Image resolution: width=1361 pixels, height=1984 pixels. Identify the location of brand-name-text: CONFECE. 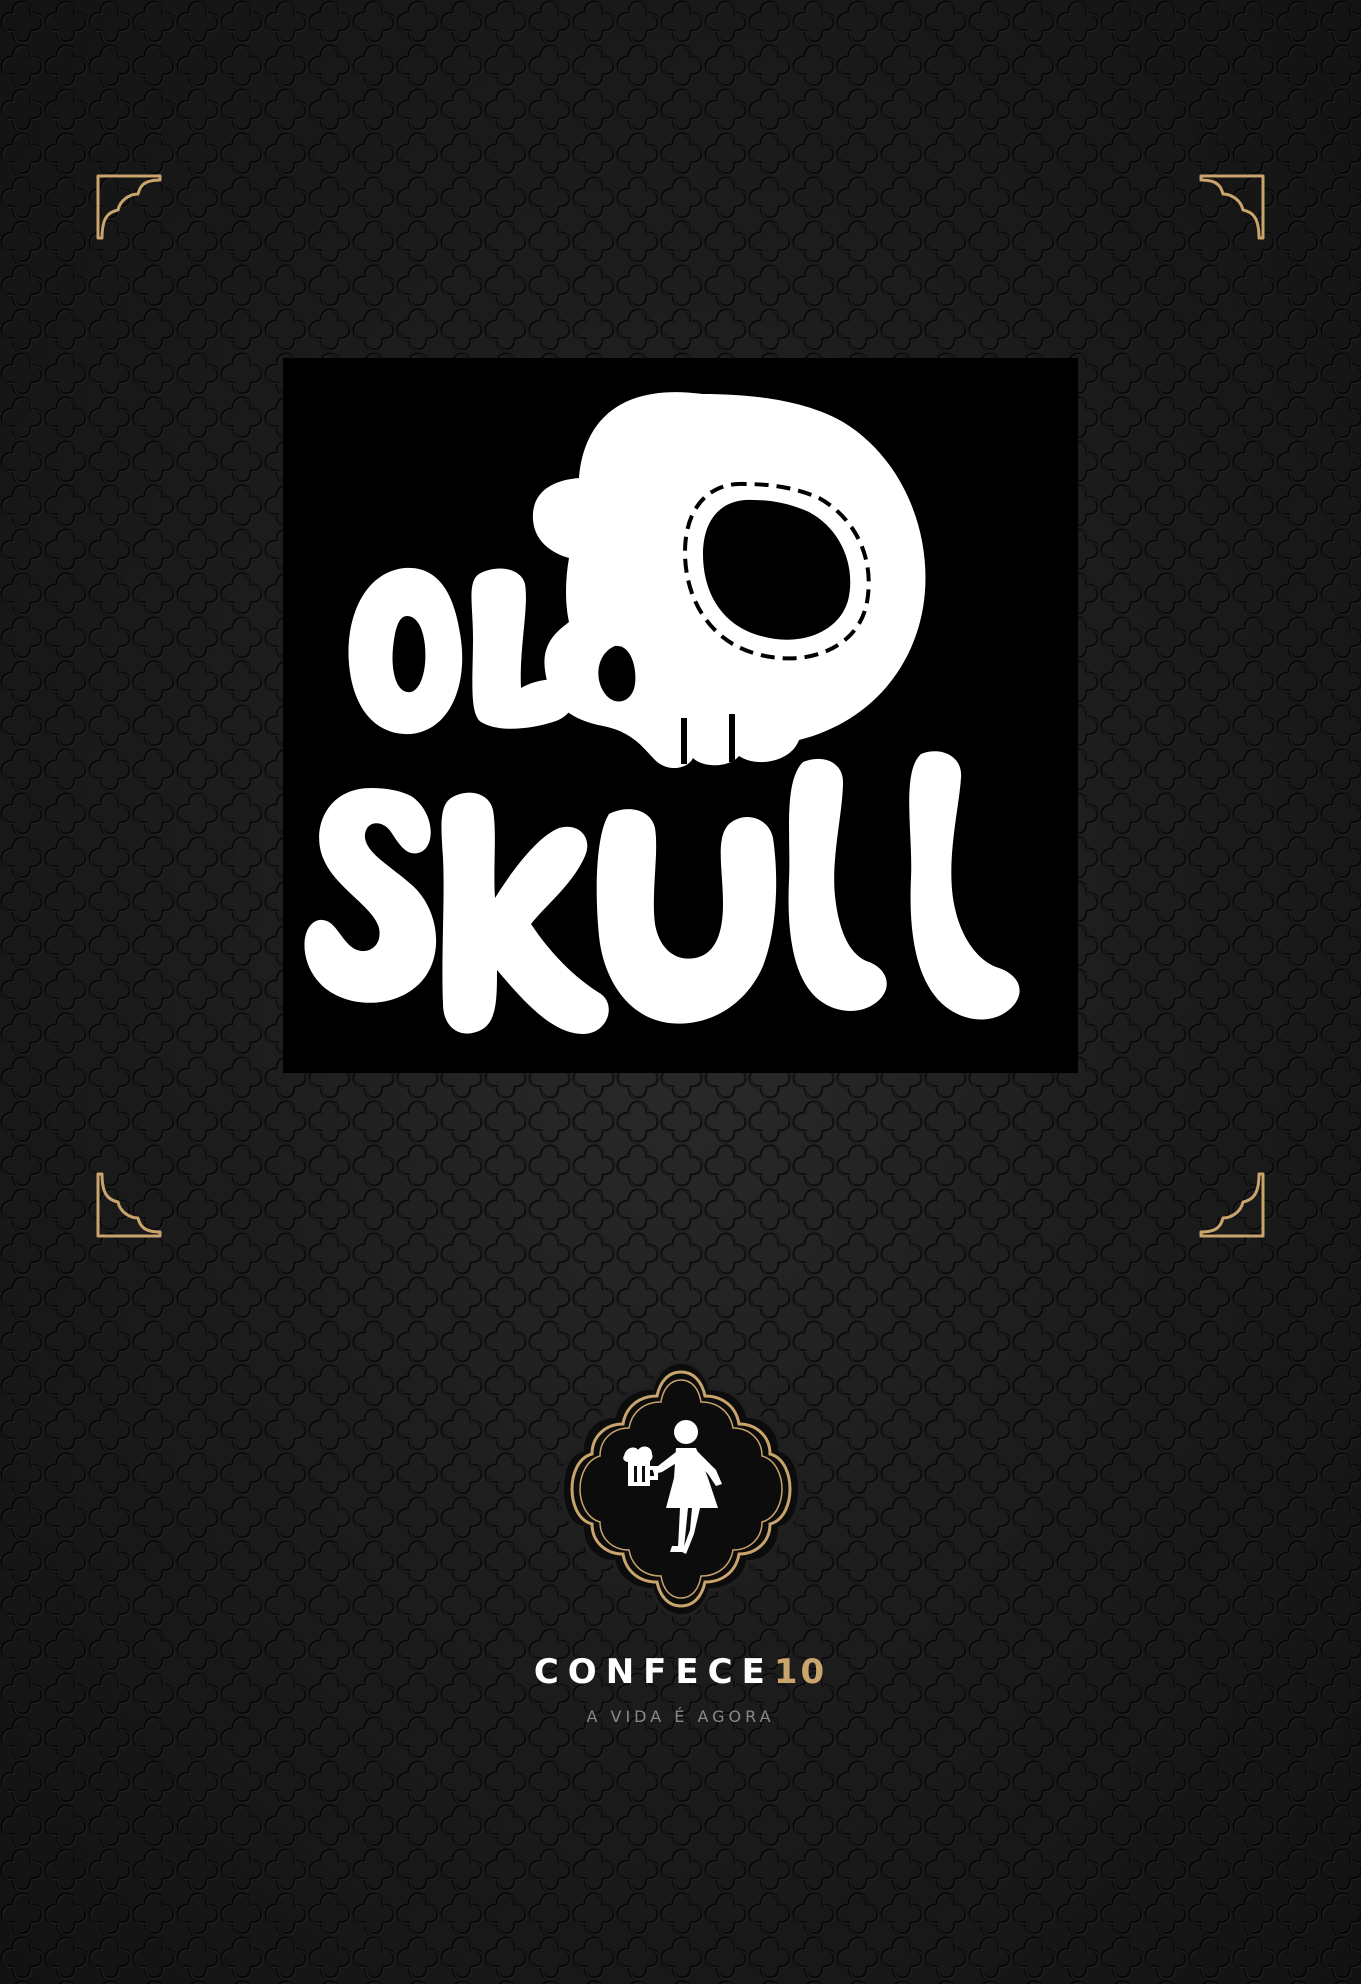
(653, 1672).